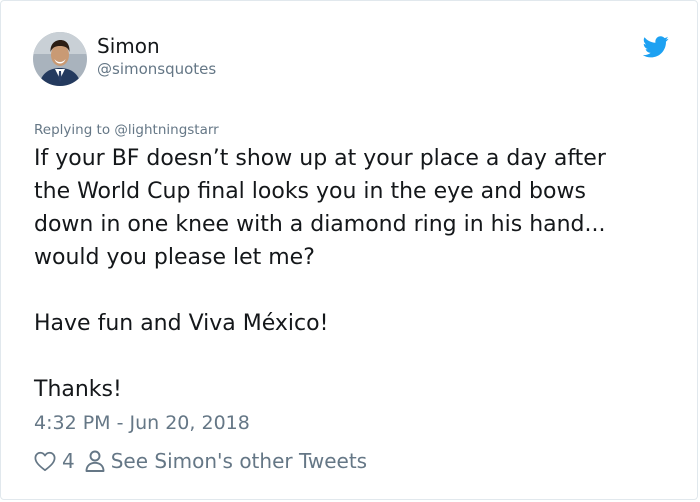 The height and width of the screenshot is (502, 700). What do you see at coordinates (166, 130) in the screenshot?
I see `replying-to-handle-link: @lightningstarr` at bounding box center [166, 130].